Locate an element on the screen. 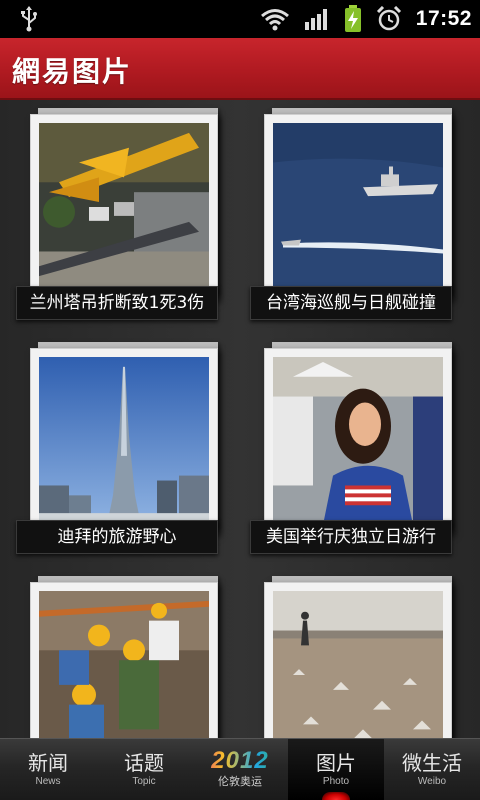  photo-caption: 美国举行庆独立日游行 is located at coordinates (351, 537).